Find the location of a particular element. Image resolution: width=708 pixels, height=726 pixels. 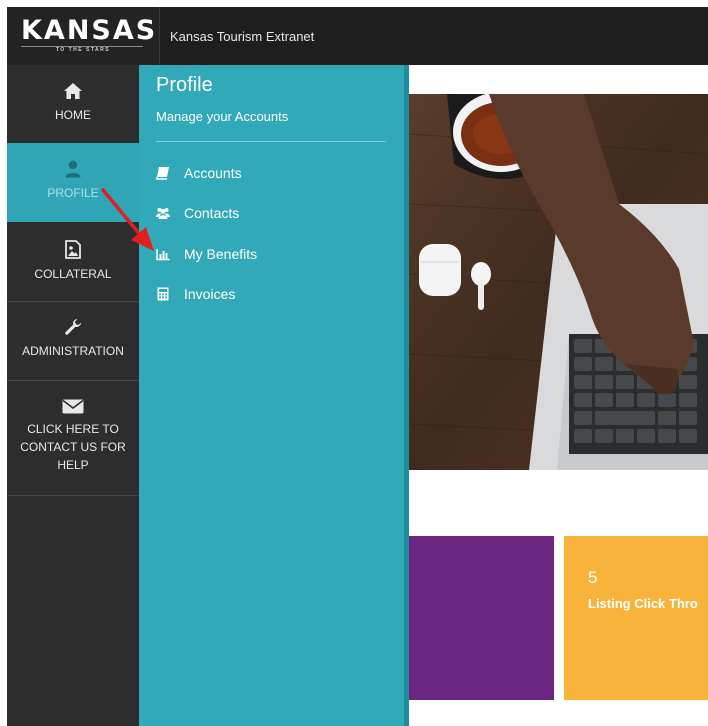

sidebar-item-label: ADMINISTRATION is located at coordinates (73, 351).